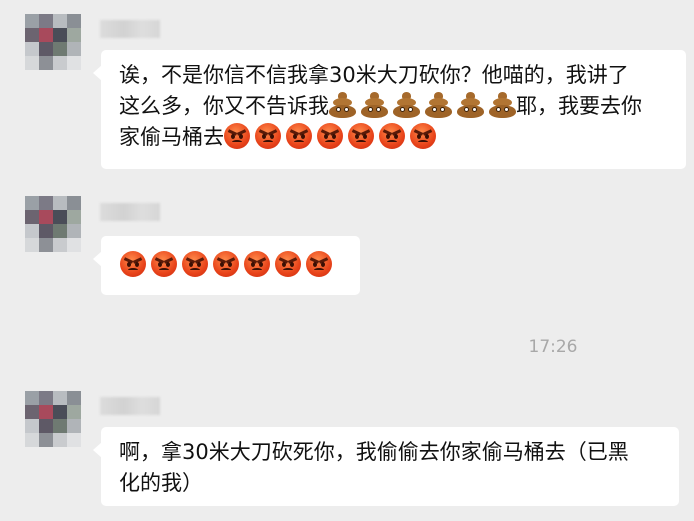 Image resolution: width=694 pixels, height=521 pixels. Describe the element at coordinates (579, 106) in the screenshot. I see `message-text: 耶，我要去你` at that location.